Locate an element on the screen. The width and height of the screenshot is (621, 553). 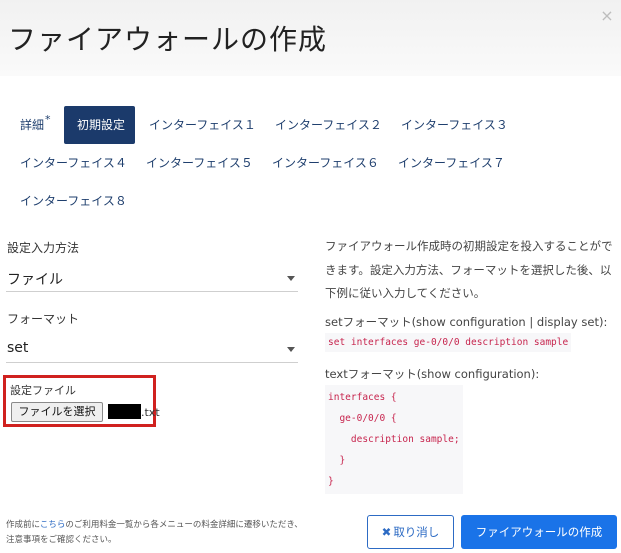
footer-note-line-1: 作成前にこちらのご利用料金一覧から各メニューの料金詳細に遷移いただき、 is located at coordinates (154, 524).